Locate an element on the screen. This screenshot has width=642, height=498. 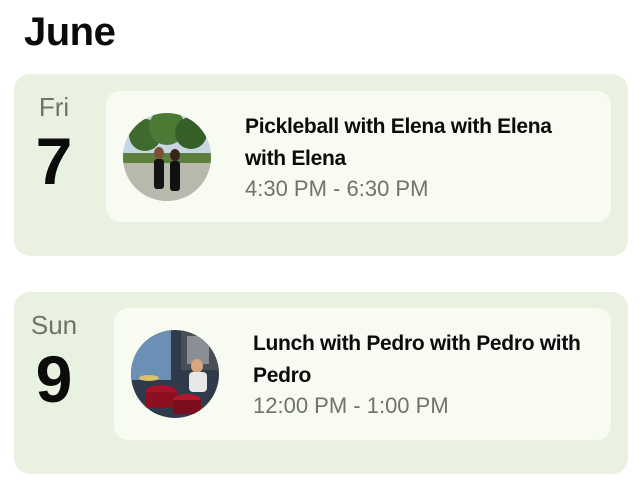
weekday-label: Sun is located at coordinates (54, 325).